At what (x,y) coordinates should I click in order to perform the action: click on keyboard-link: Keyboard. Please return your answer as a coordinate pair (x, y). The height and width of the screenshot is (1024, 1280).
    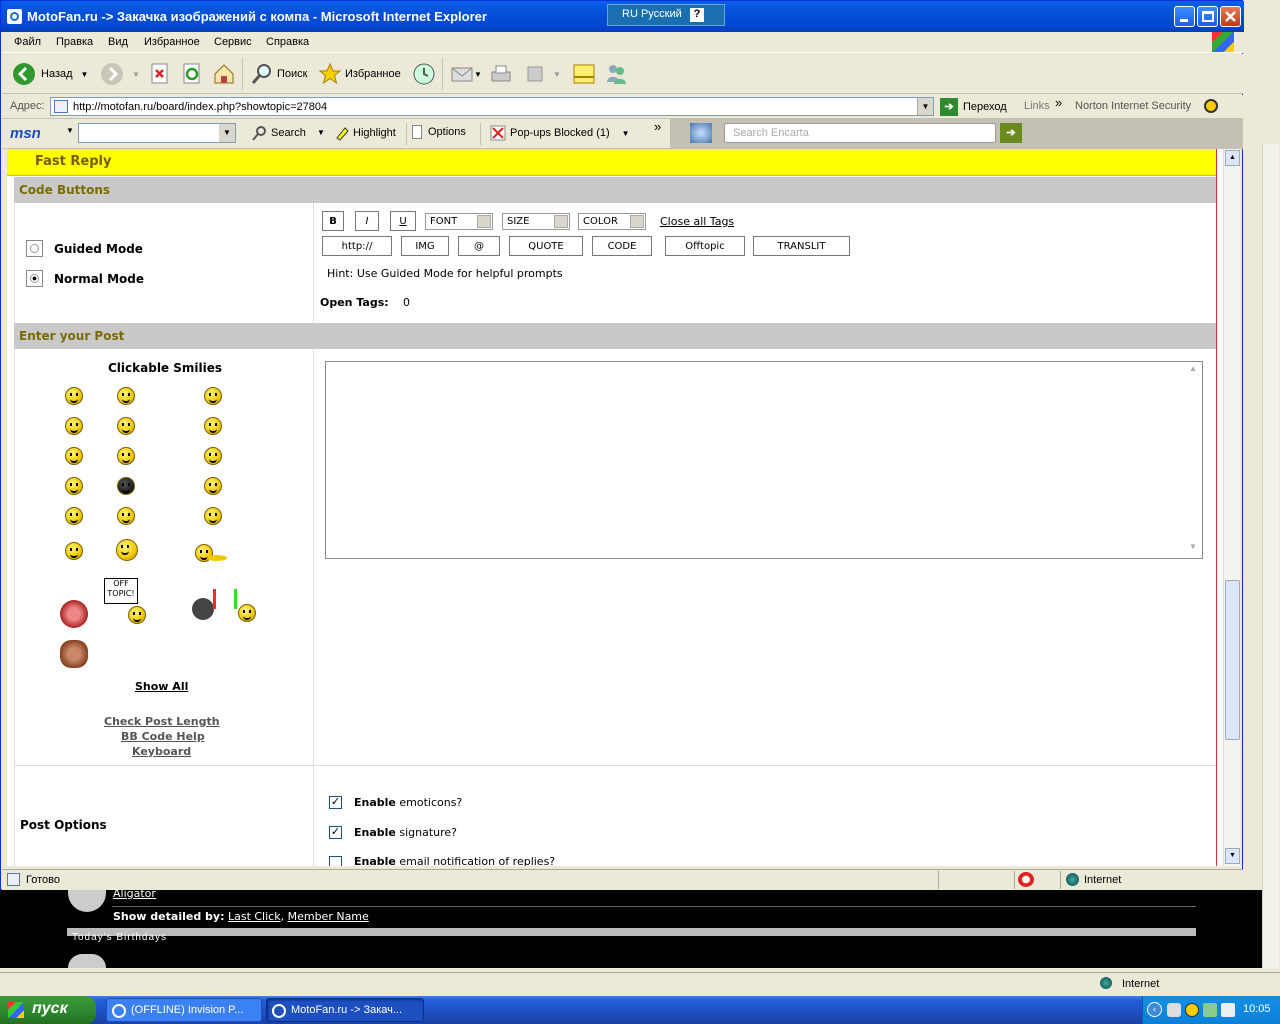
    Looking at the image, I should click on (161, 751).